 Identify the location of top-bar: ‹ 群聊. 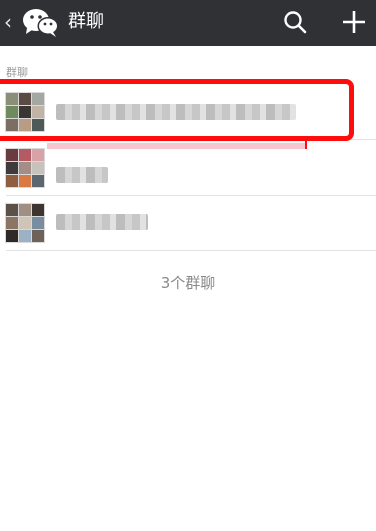
(188, 23).